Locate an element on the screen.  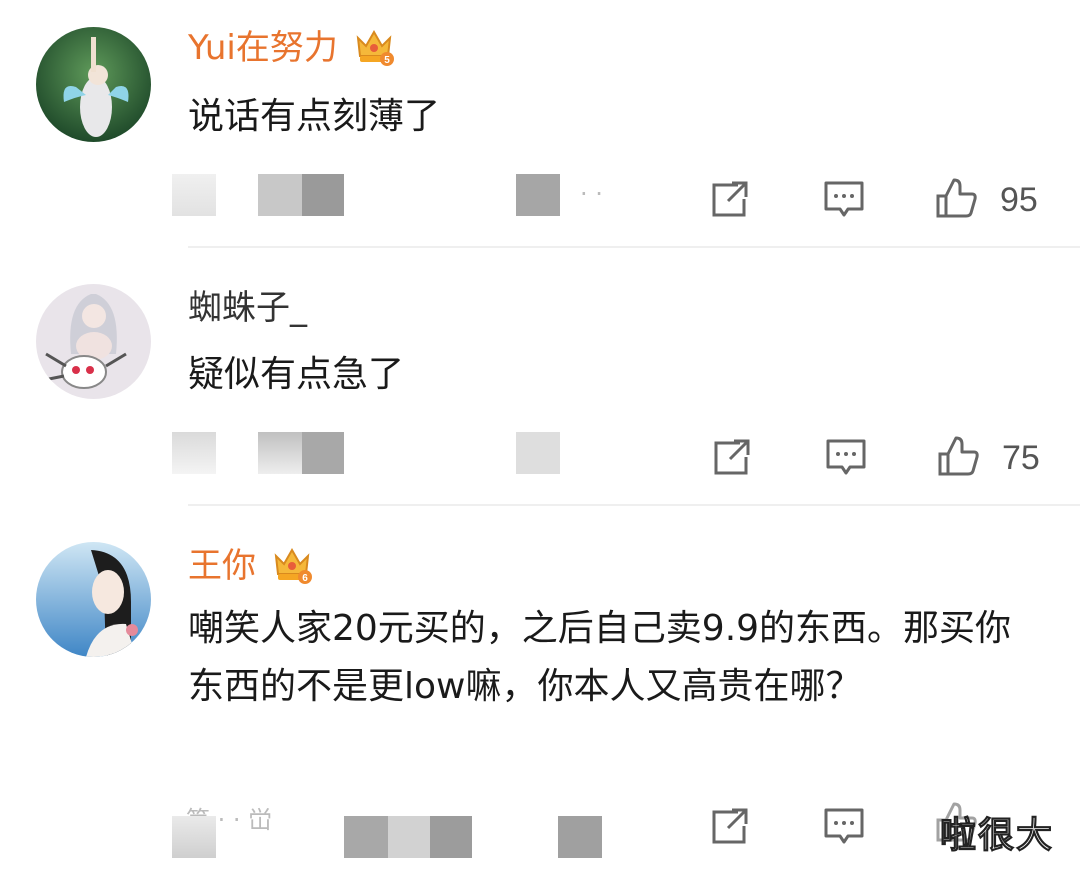
comment-actions: · · 95 is located at coordinates (540, 199).